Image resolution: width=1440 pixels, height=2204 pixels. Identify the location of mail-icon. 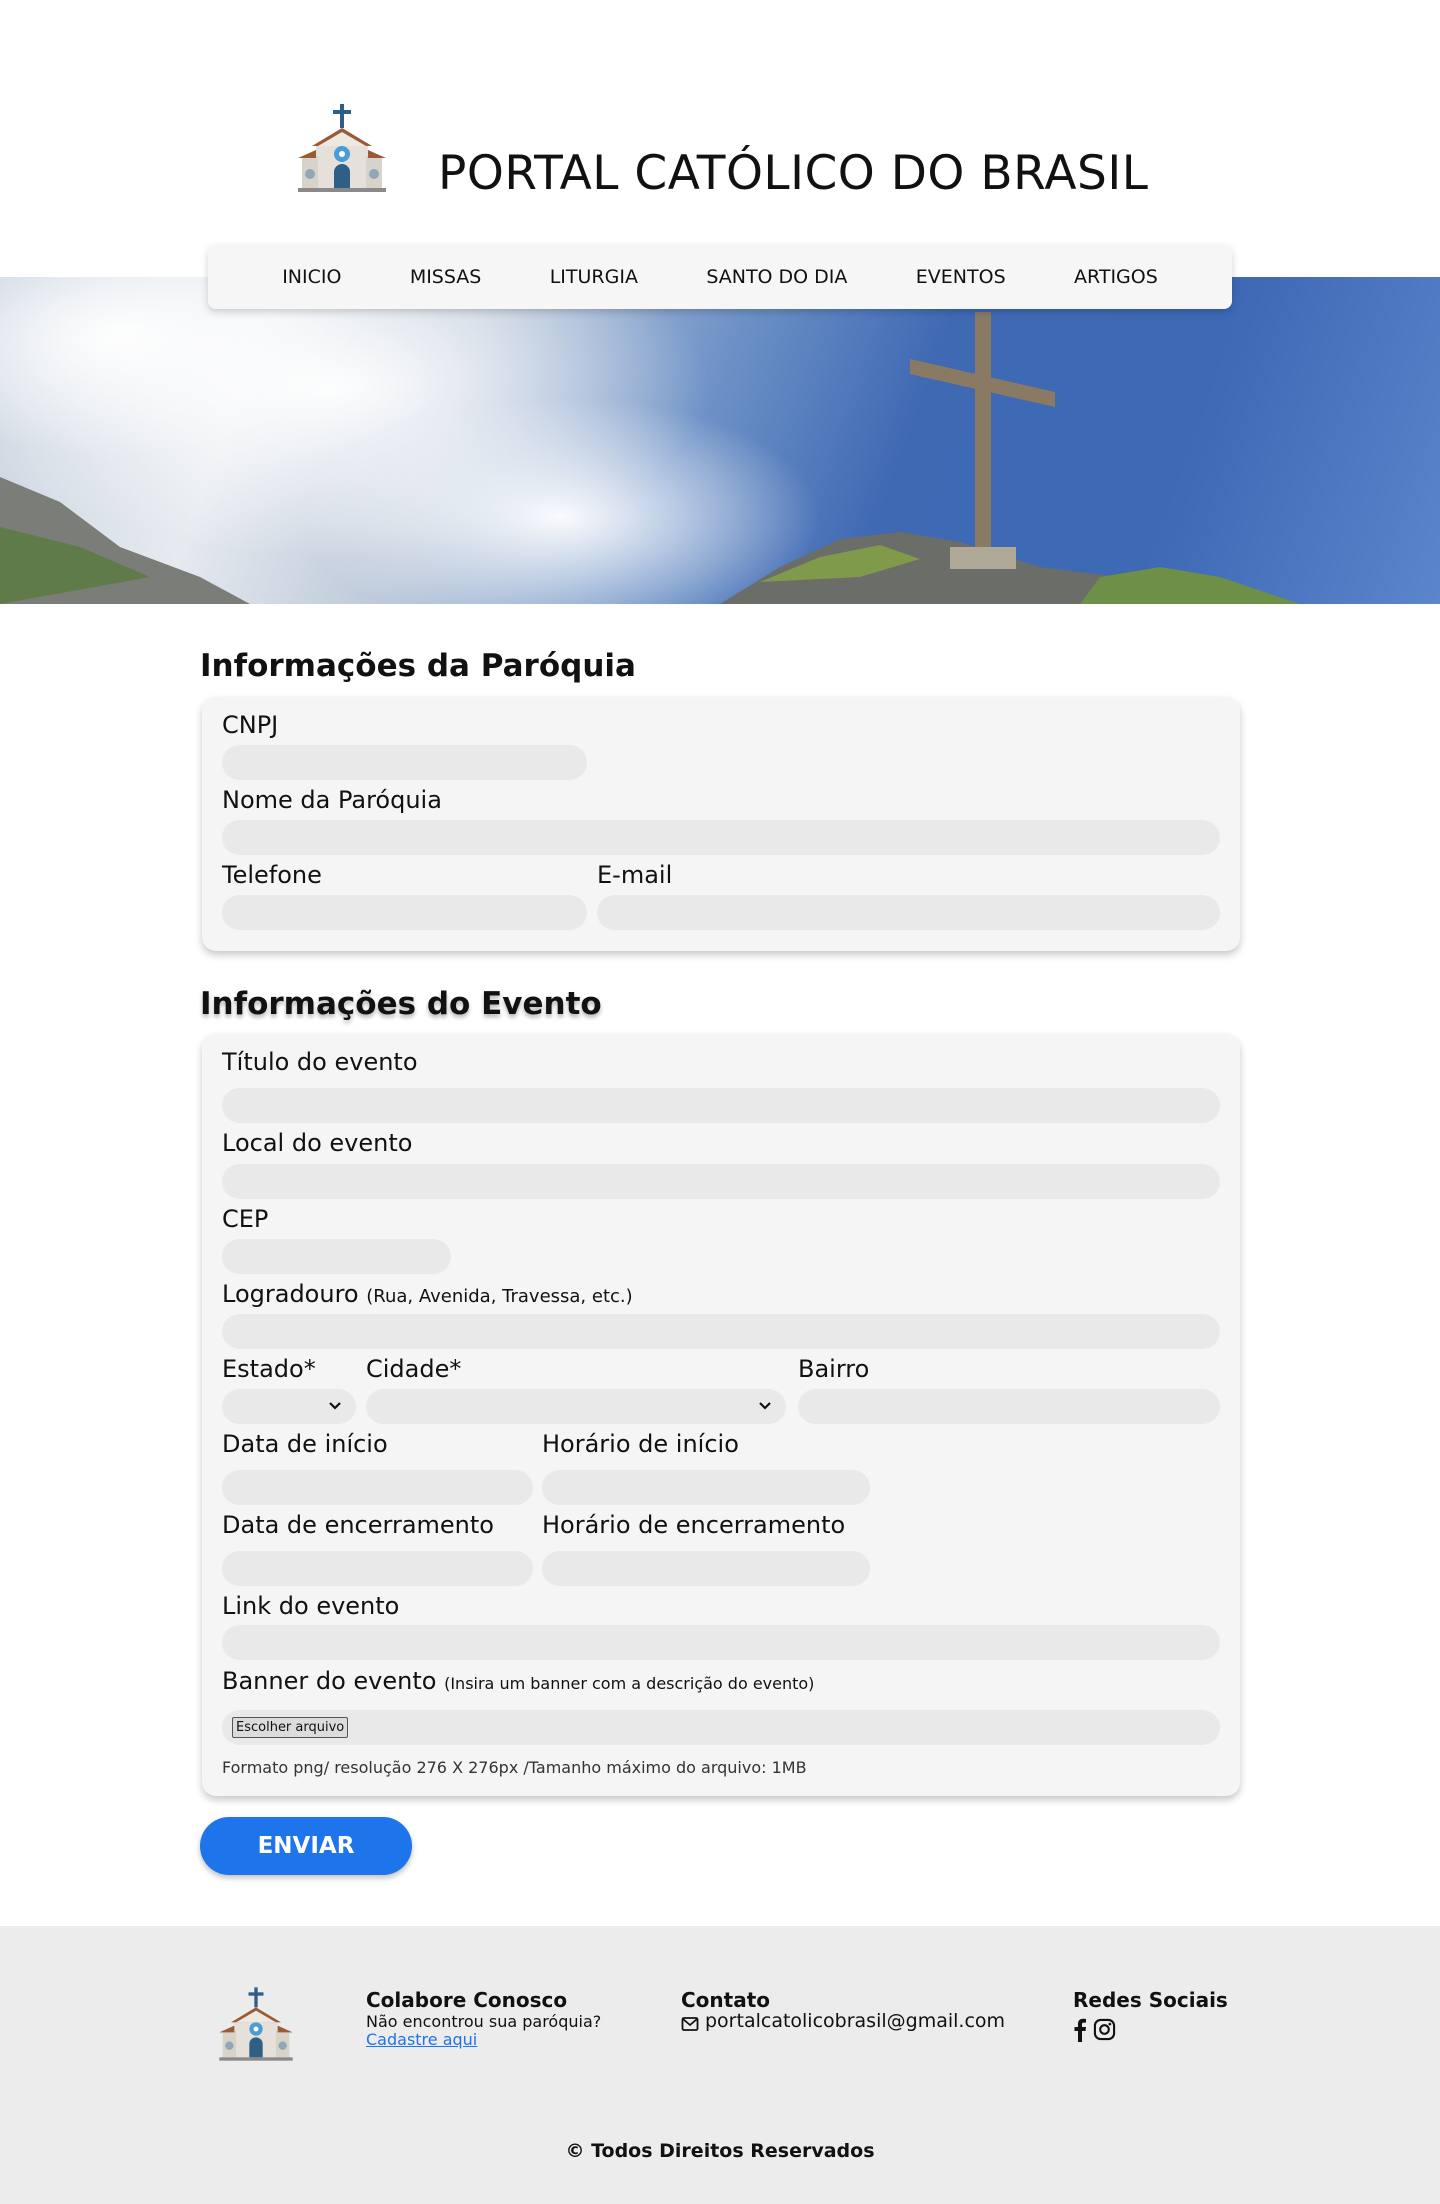
(690, 2024).